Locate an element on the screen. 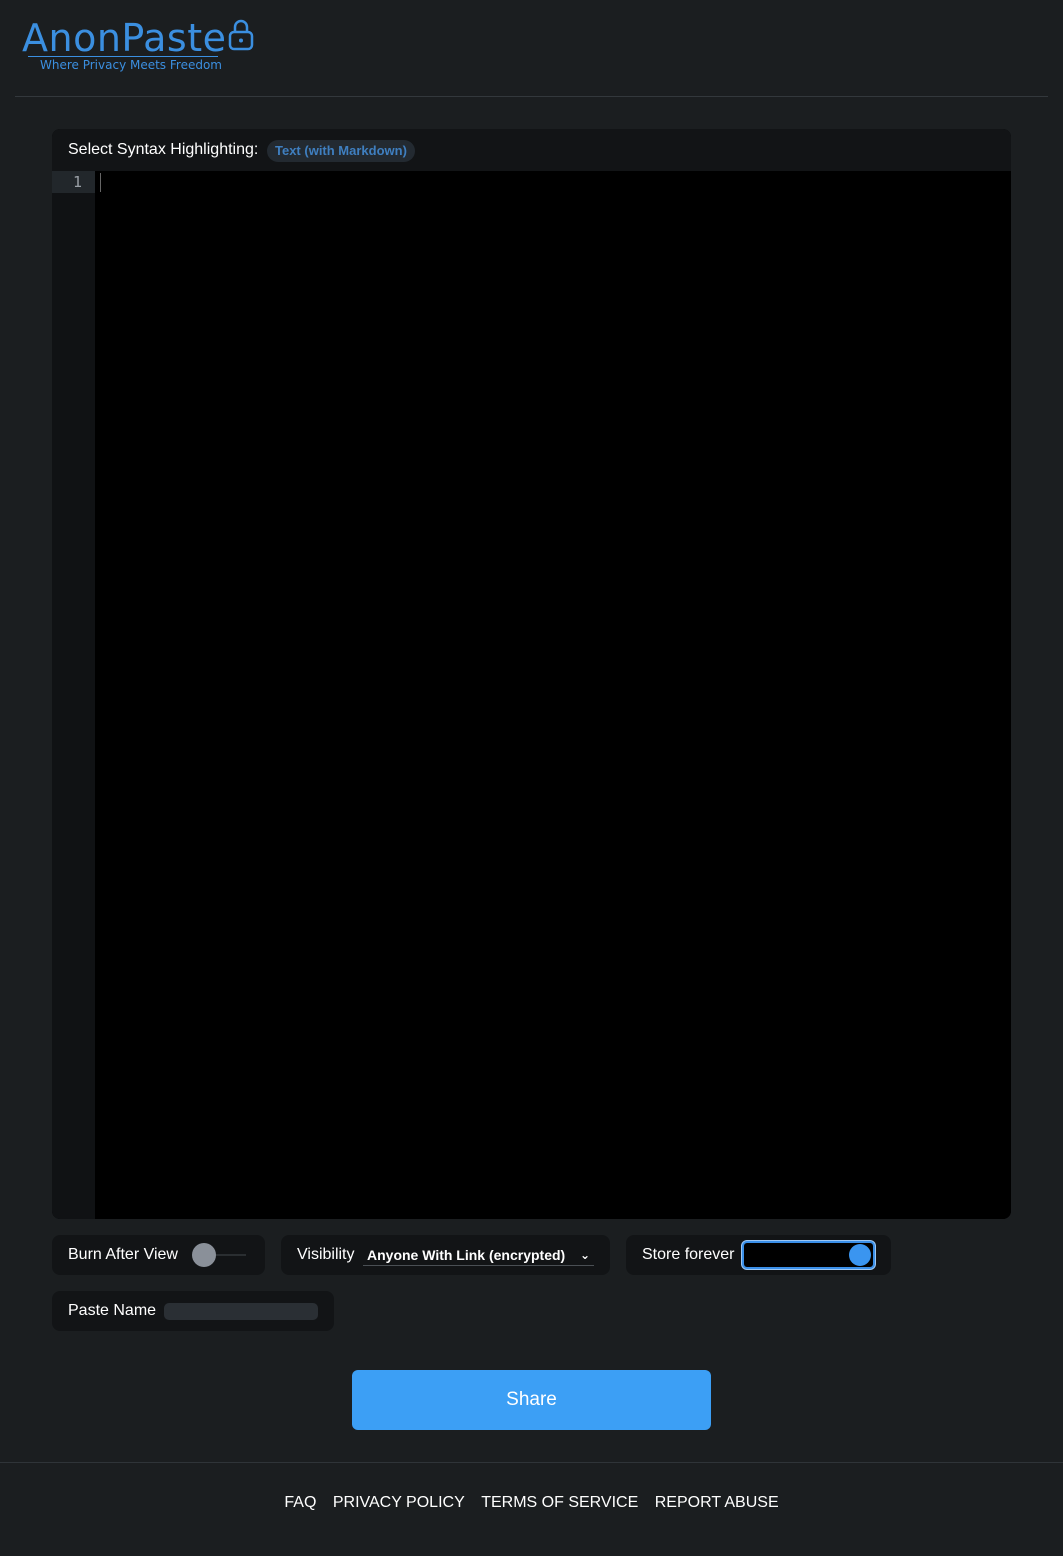 This screenshot has height=1556, width=1063. footer-link-terms-of-service: TERMS OF SERVICE is located at coordinates (559, 1502).